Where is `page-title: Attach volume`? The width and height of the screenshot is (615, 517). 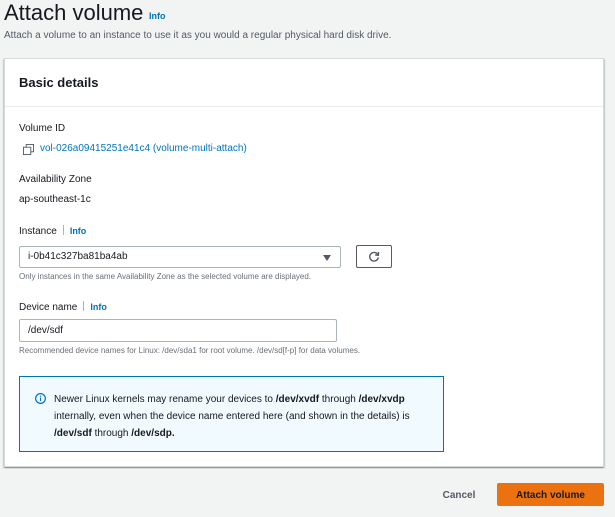
page-title: Attach volume is located at coordinates (74, 12).